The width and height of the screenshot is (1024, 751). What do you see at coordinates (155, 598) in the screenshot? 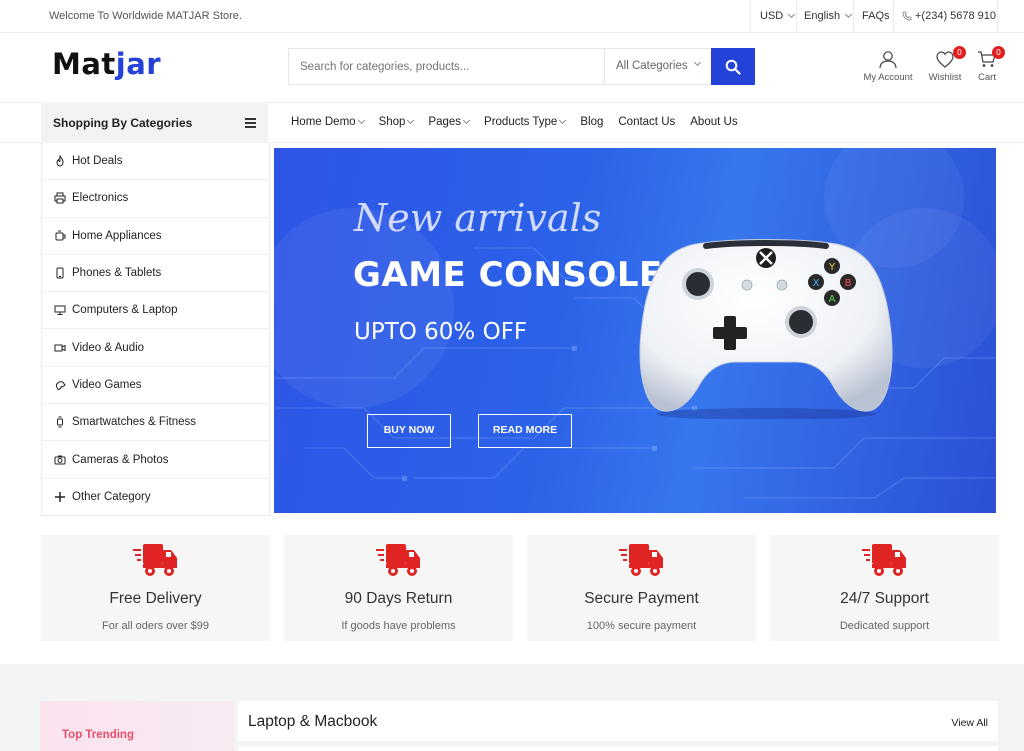
I see `feature-title: Free Delivery` at bounding box center [155, 598].